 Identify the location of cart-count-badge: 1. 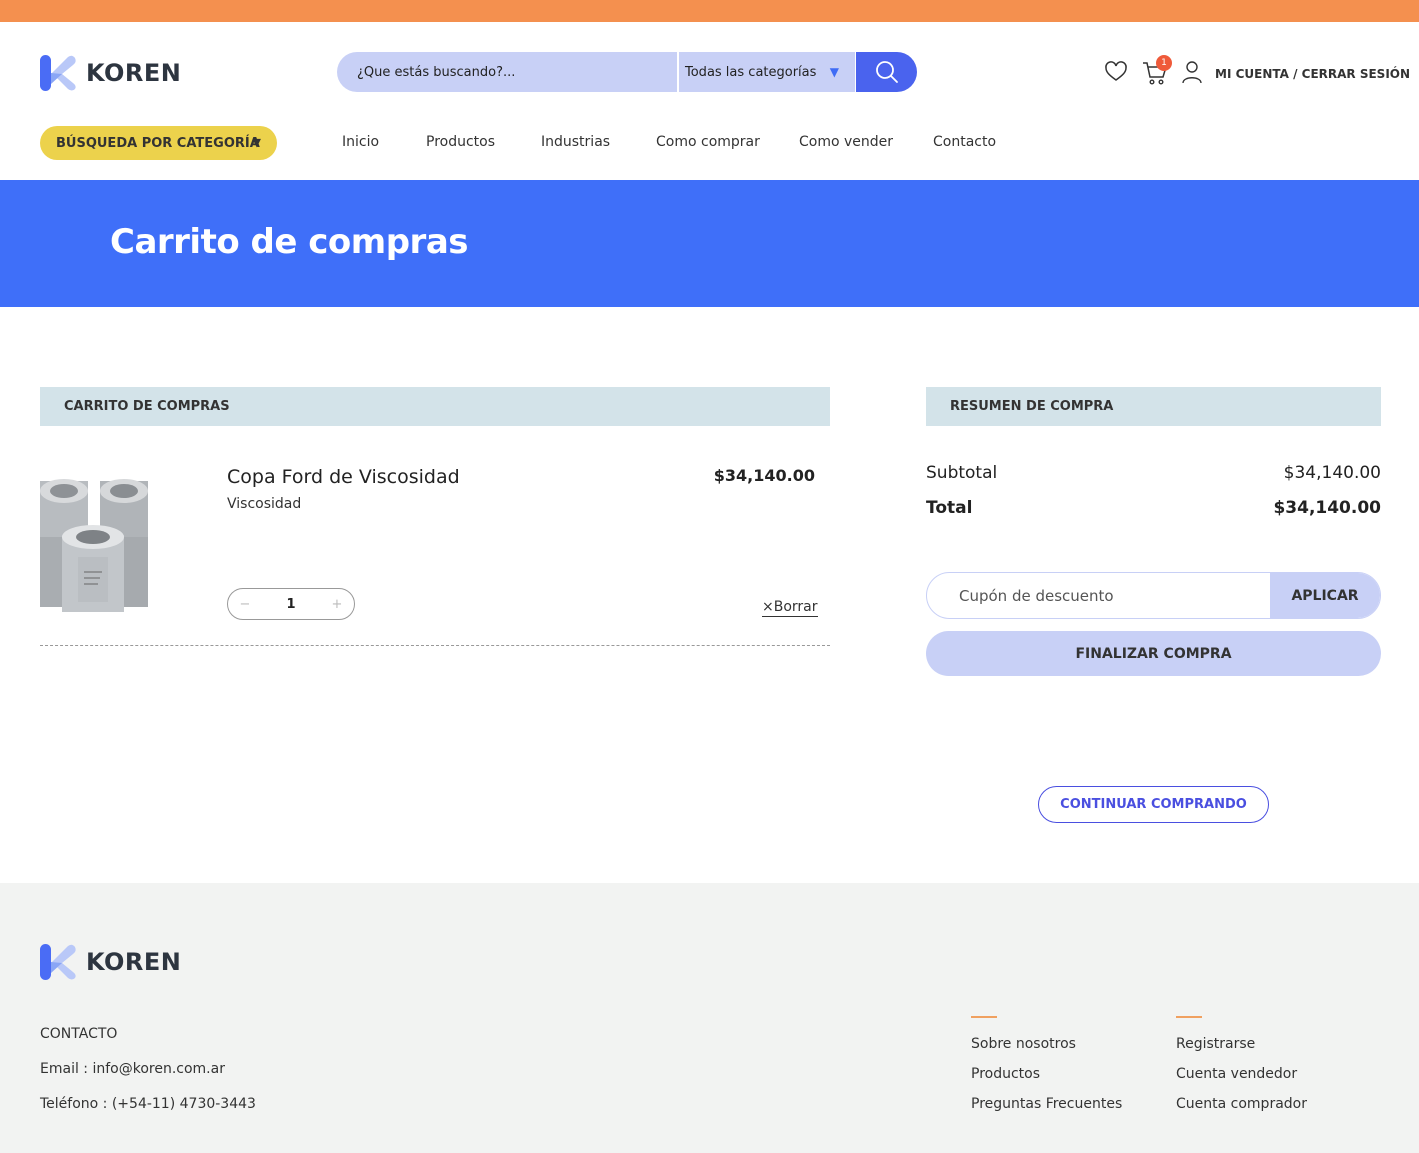
(1164, 63).